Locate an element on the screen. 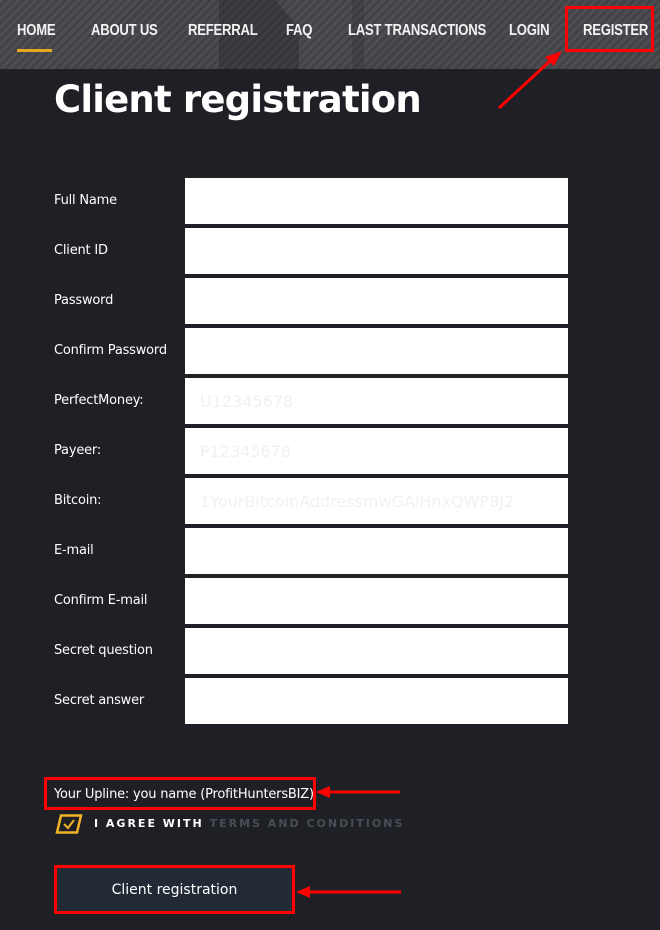  arrow-to-upline is located at coordinates (358, 792).